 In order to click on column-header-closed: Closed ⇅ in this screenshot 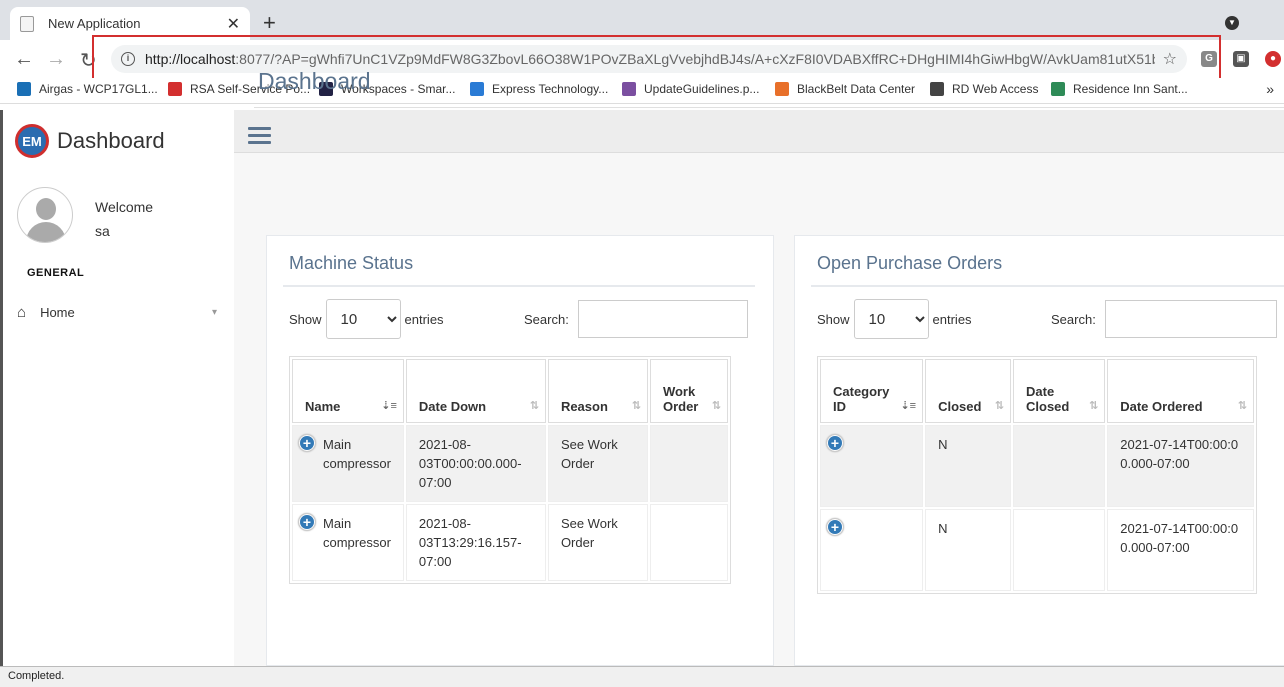, I will do `click(968, 391)`.